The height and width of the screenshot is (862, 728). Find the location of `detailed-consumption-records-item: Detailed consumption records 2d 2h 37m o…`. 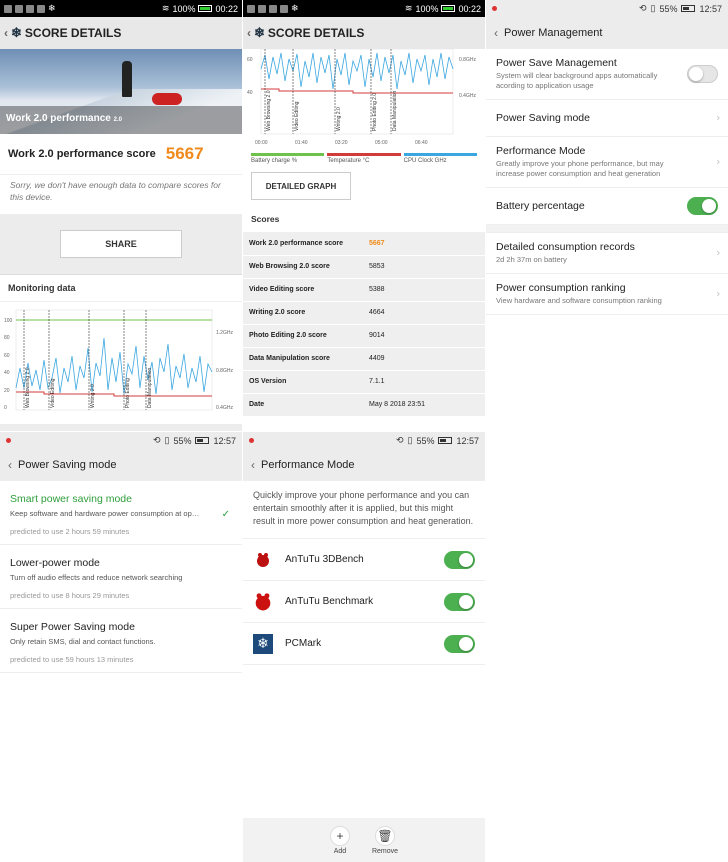

detailed-consumption-records-item: Detailed consumption records 2d 2h 37m o… is located at coordinates (607, 253).